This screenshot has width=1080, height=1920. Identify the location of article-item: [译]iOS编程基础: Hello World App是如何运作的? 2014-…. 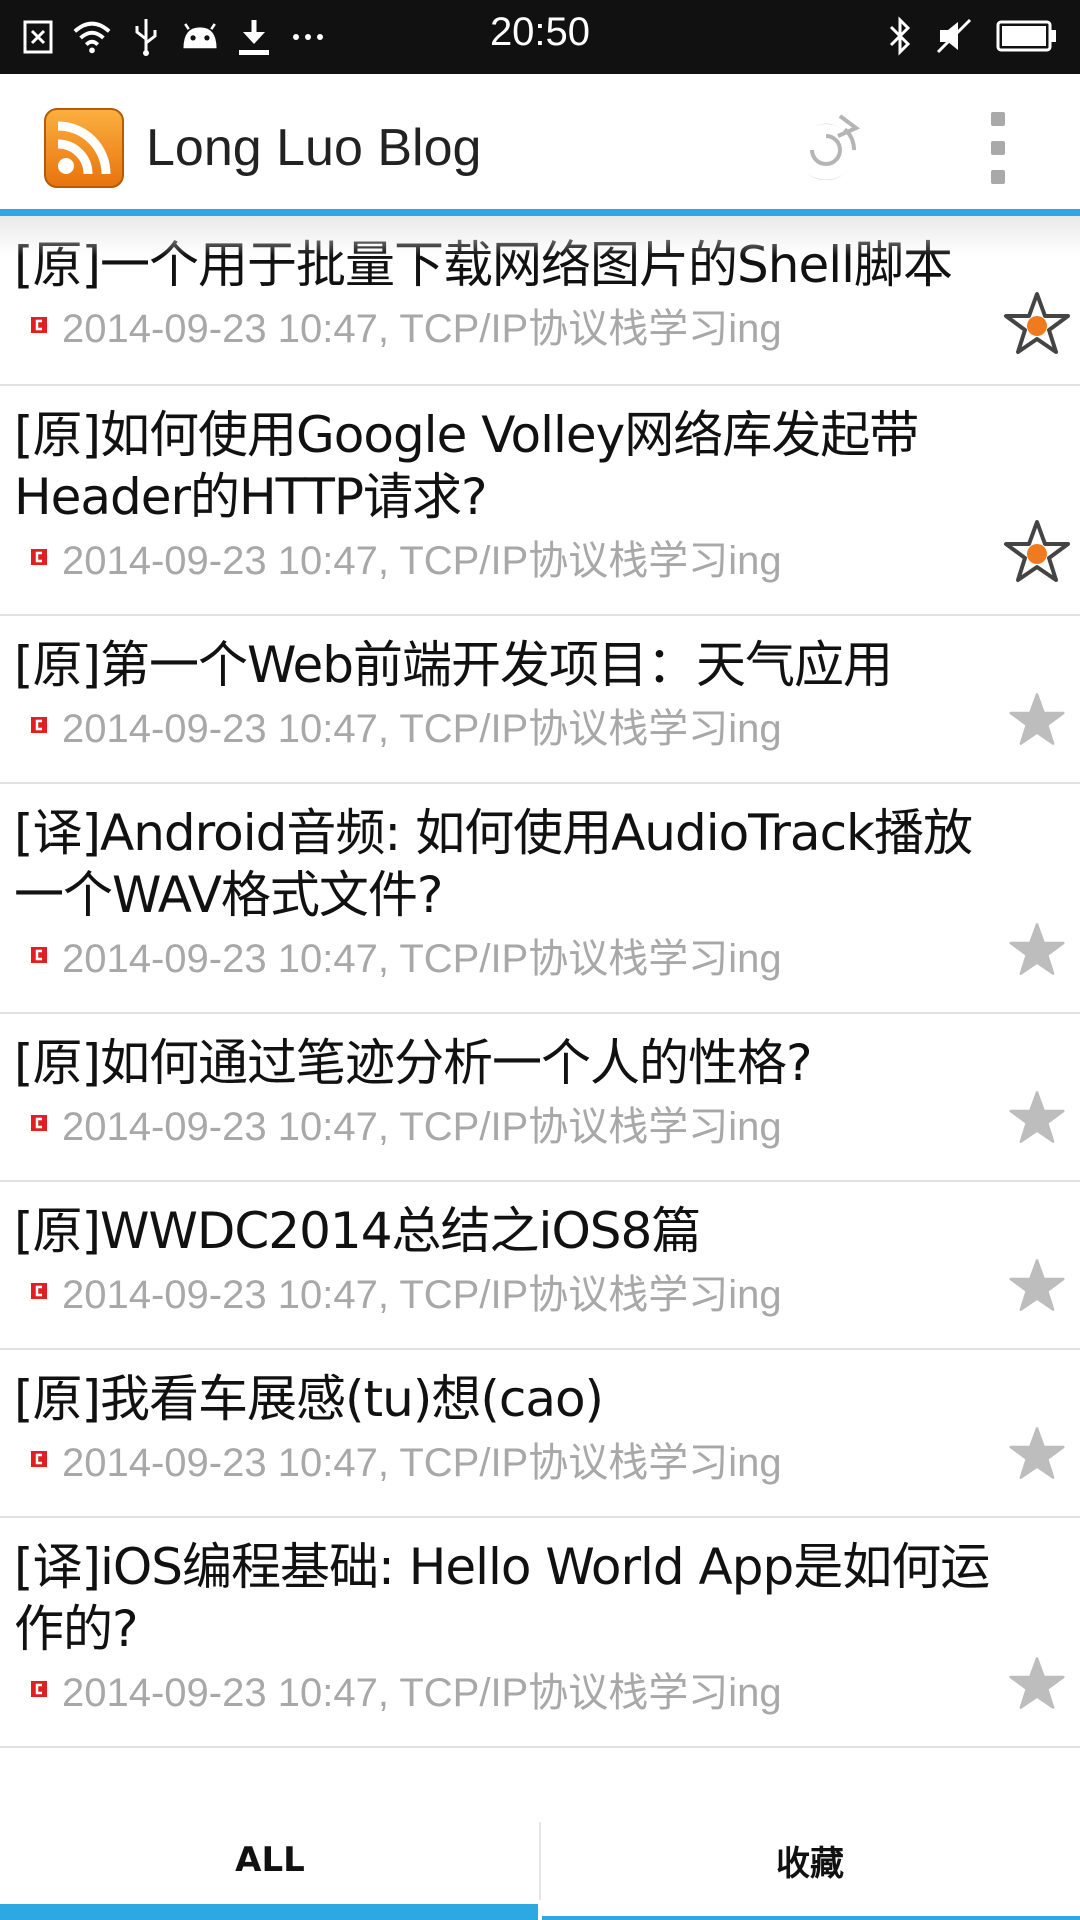
(540, 1633).